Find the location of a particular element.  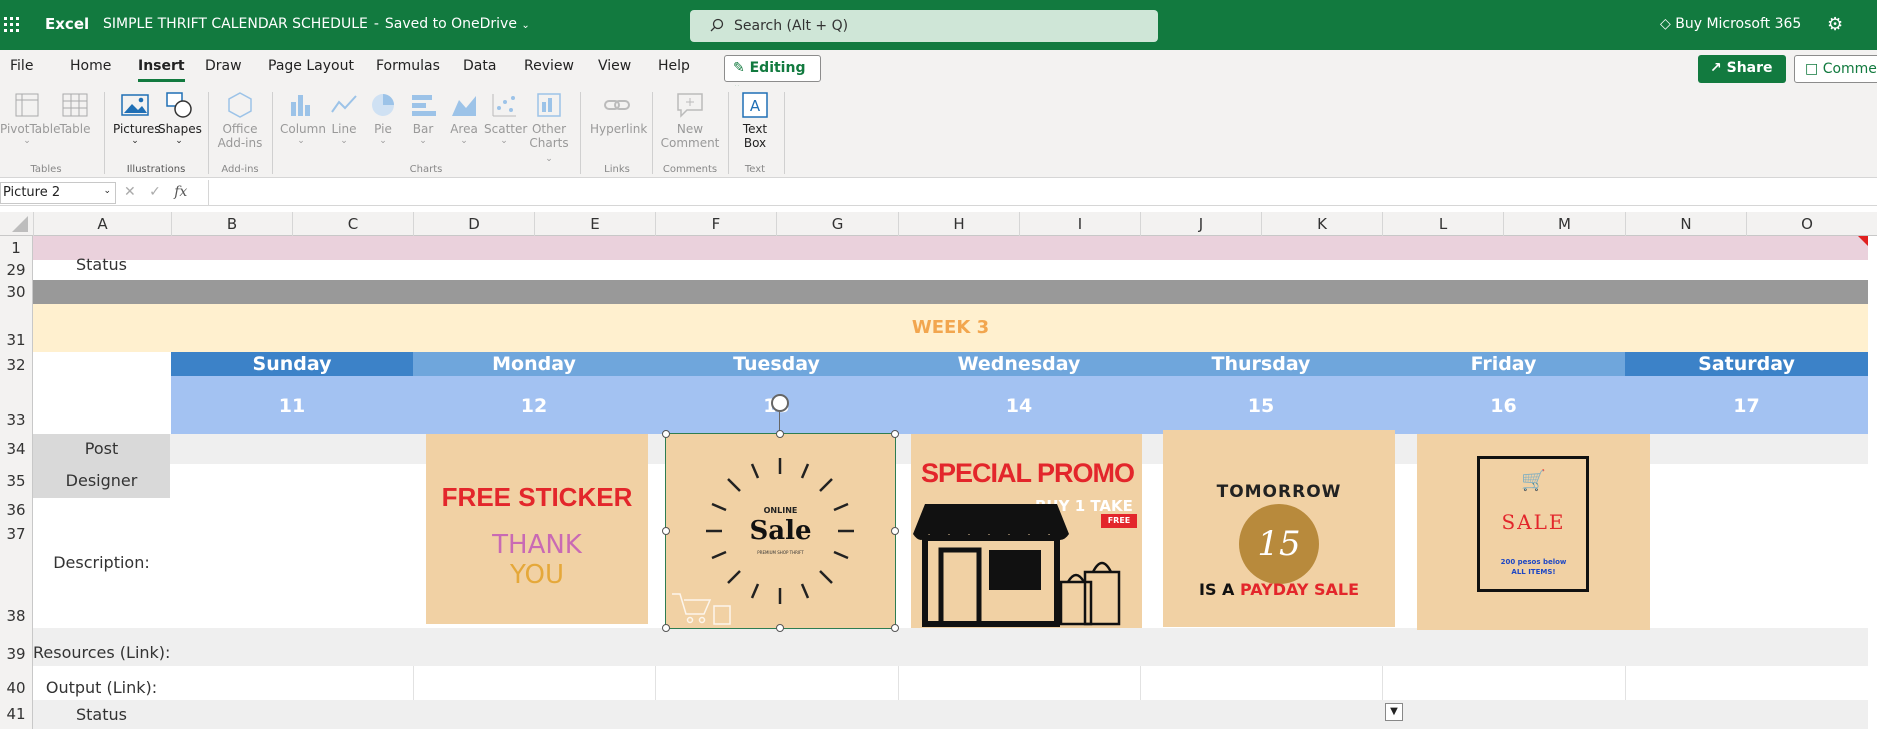

svg-text: A is located at coordinates (755, 106).